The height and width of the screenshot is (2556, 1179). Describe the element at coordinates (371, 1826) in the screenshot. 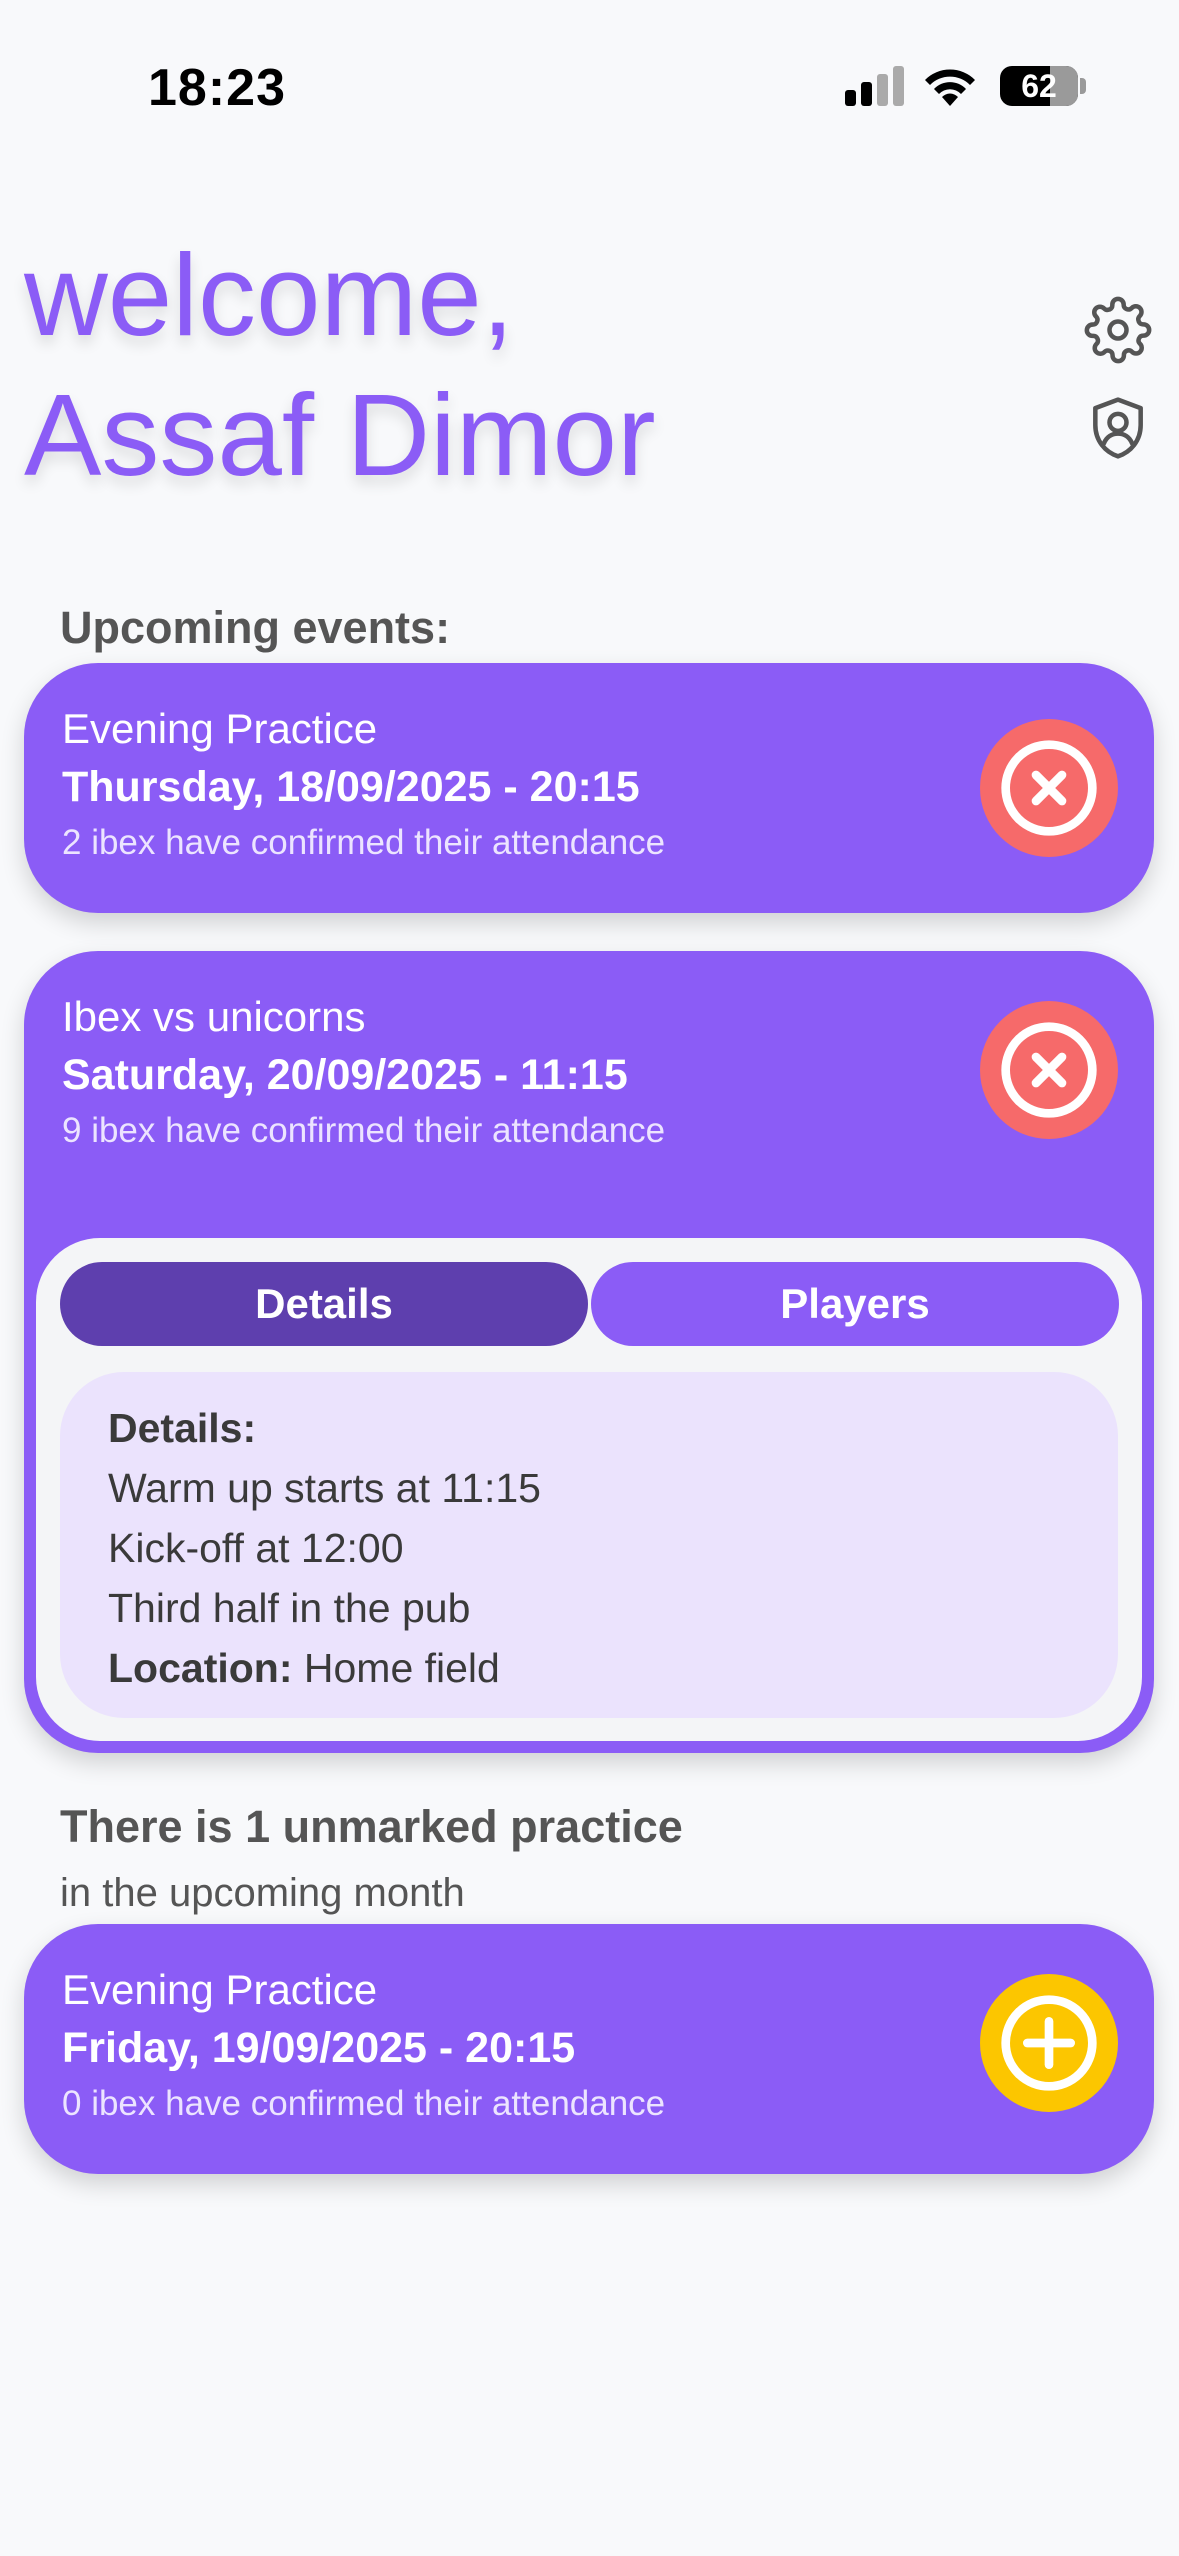

I see `unmarked-practice-label: There is 1 unmarked practice` at that location.